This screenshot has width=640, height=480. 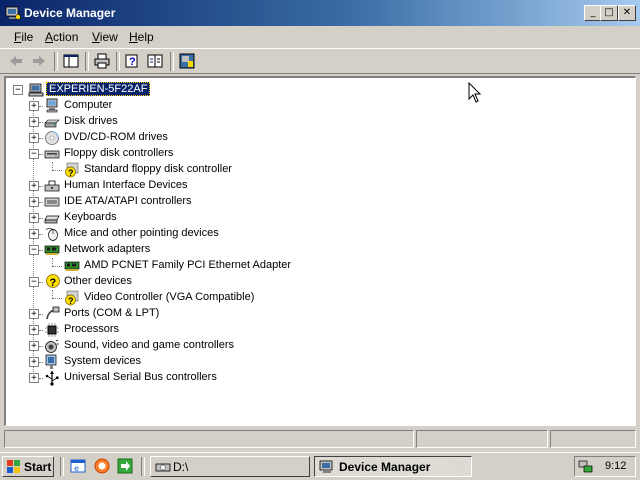 What do you see at coordinates (133, 37) in the screenshot?
I see `menu-help-accel: H` at bounding box center [133, 37].